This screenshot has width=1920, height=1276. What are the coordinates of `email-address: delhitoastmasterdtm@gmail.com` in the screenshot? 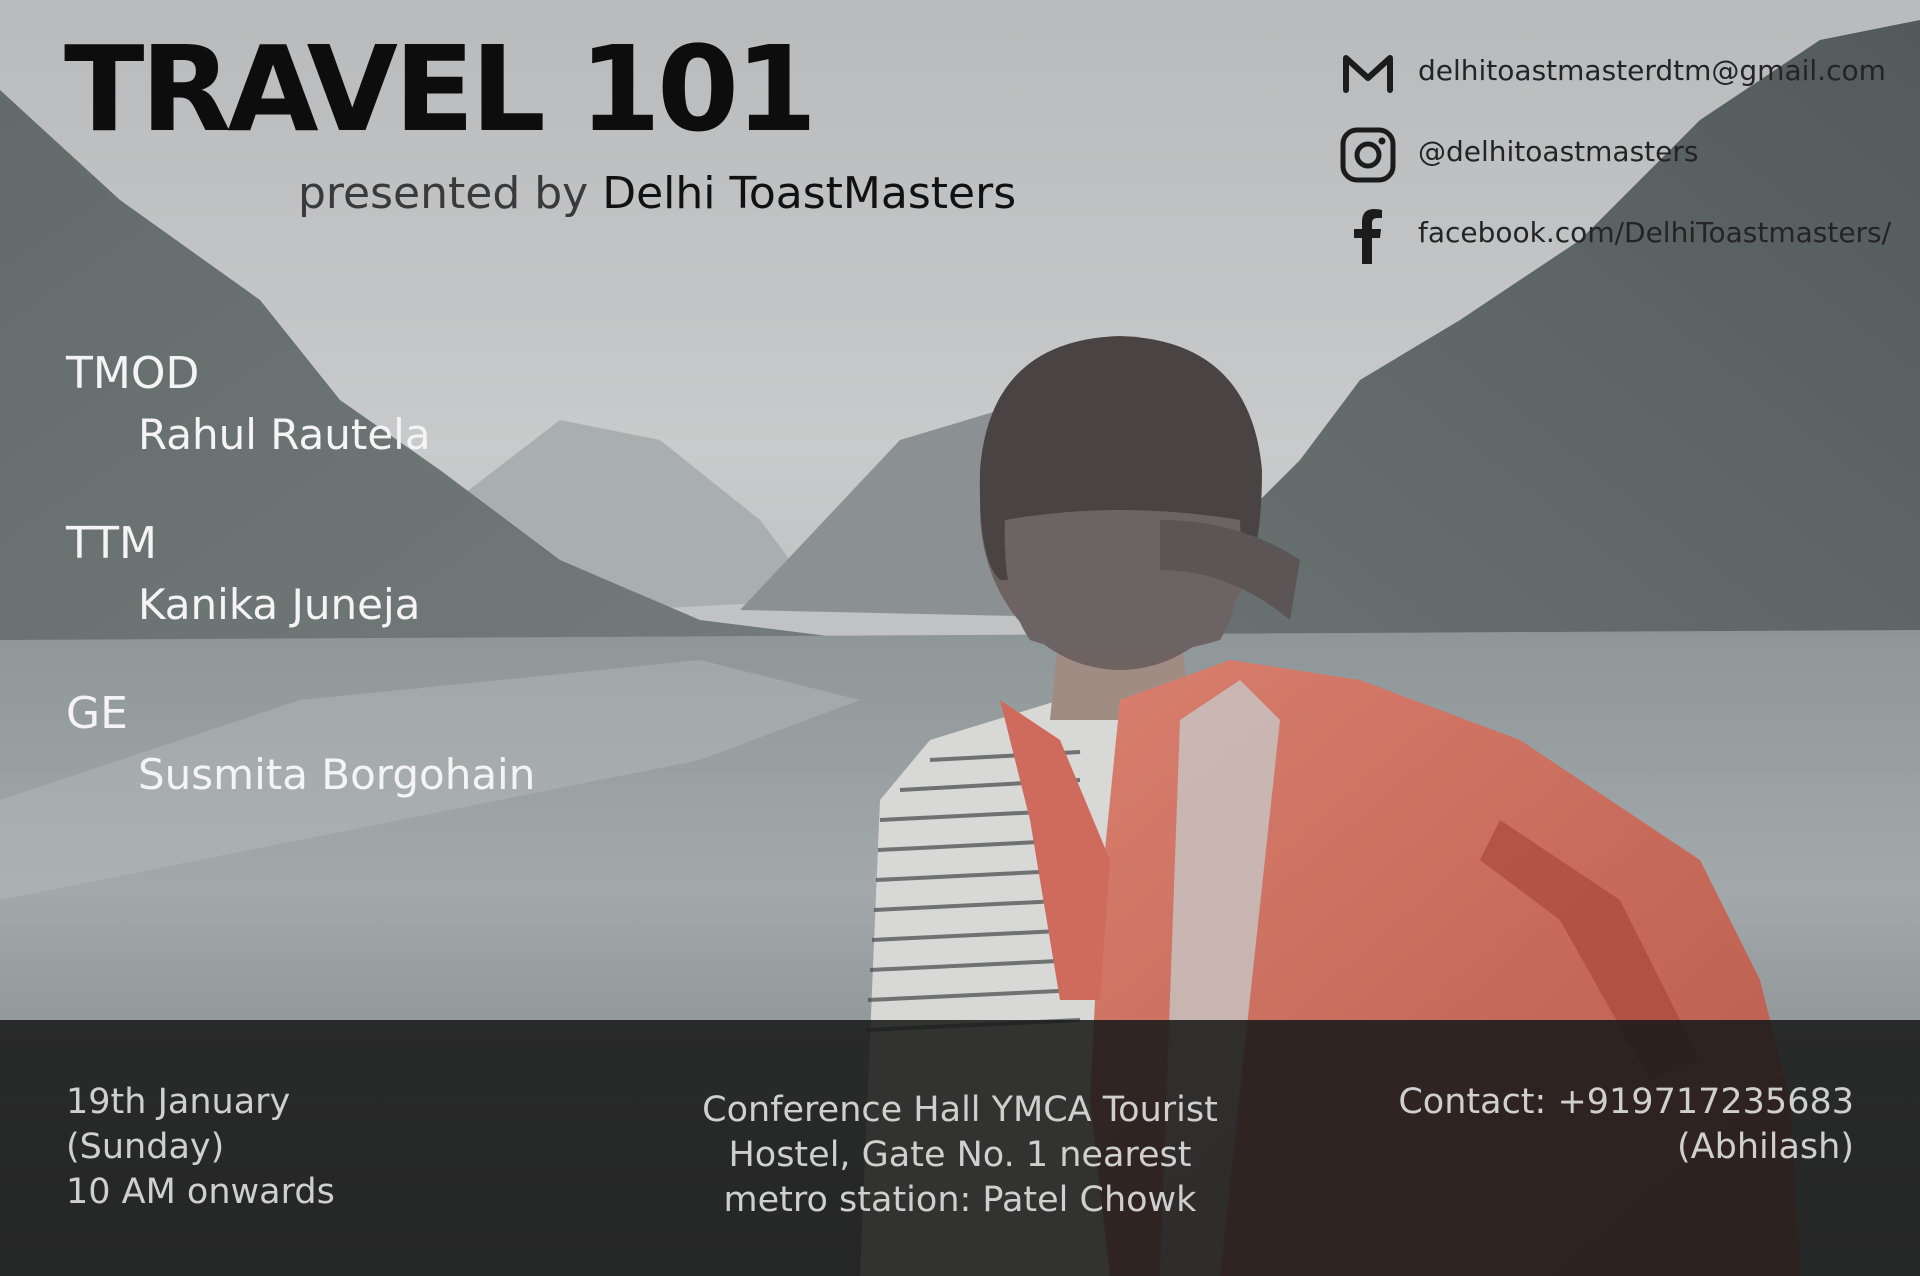 It's located at (1652, 70).